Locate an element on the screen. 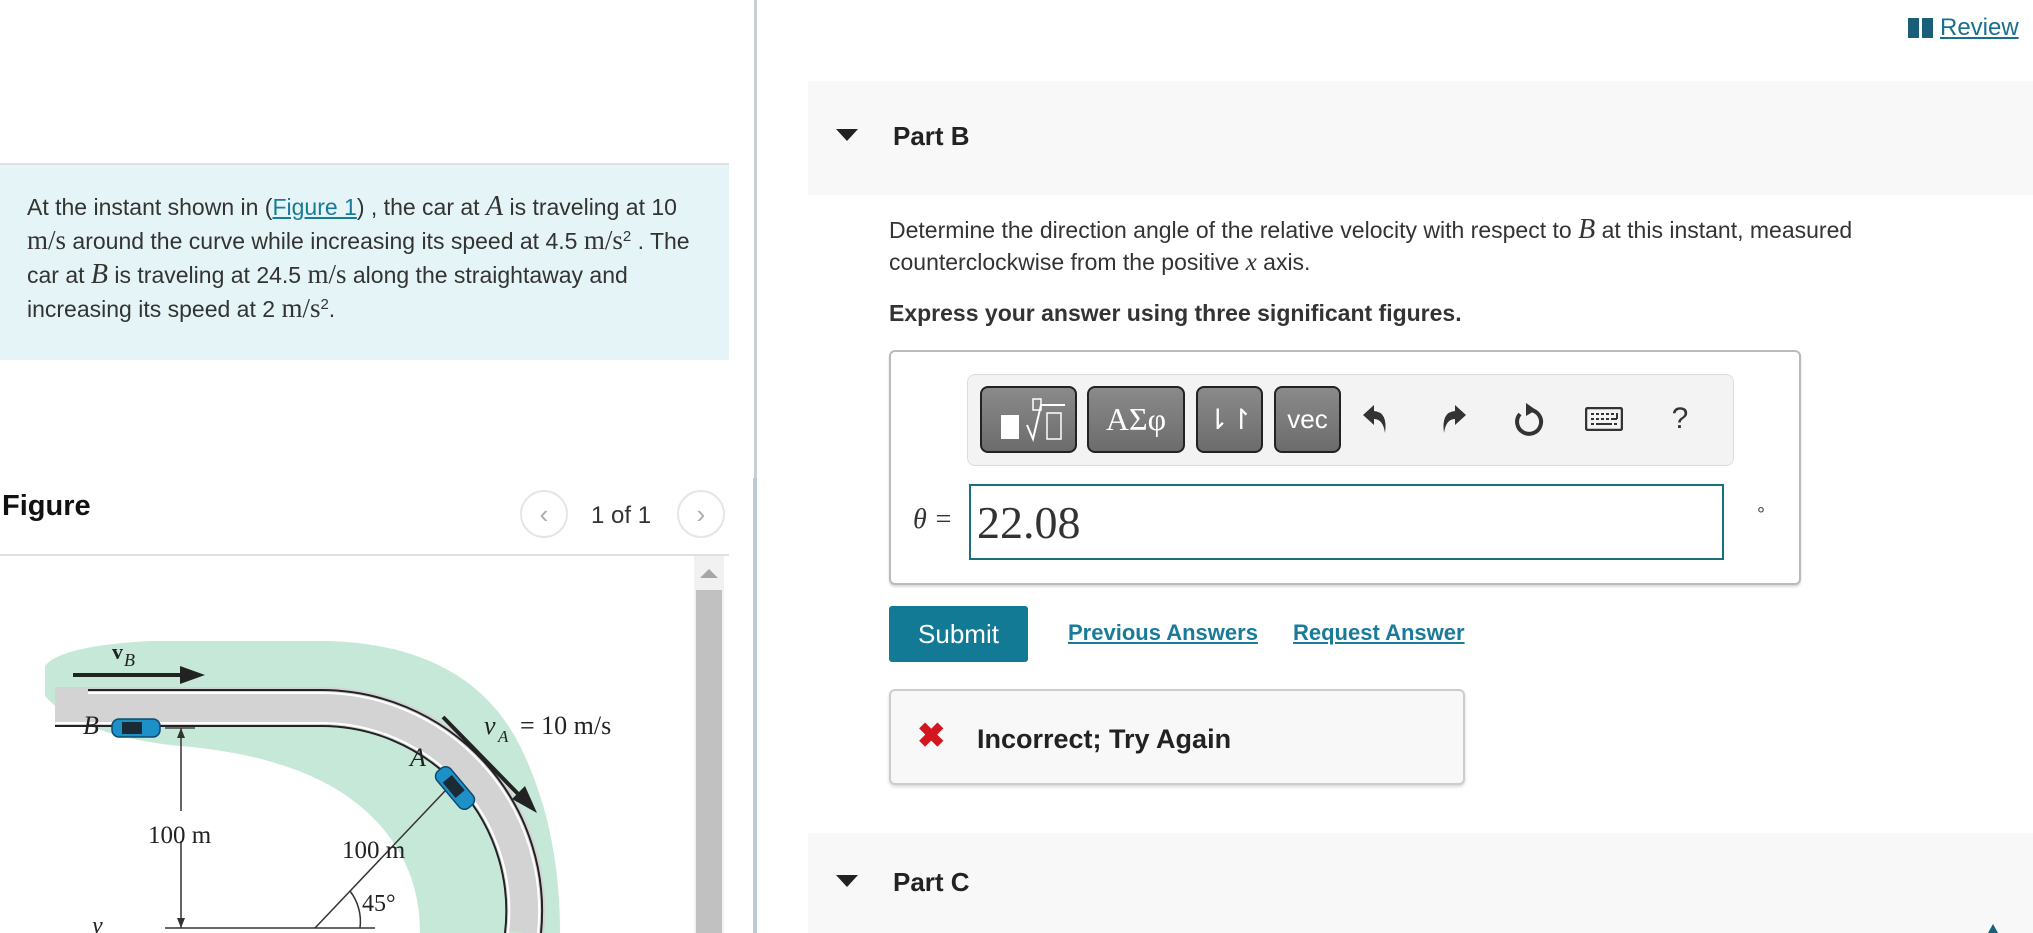 Image resolution: width=2033 pixels, height=933 pixels. redo-icon is located at coordinates (1454, 419).